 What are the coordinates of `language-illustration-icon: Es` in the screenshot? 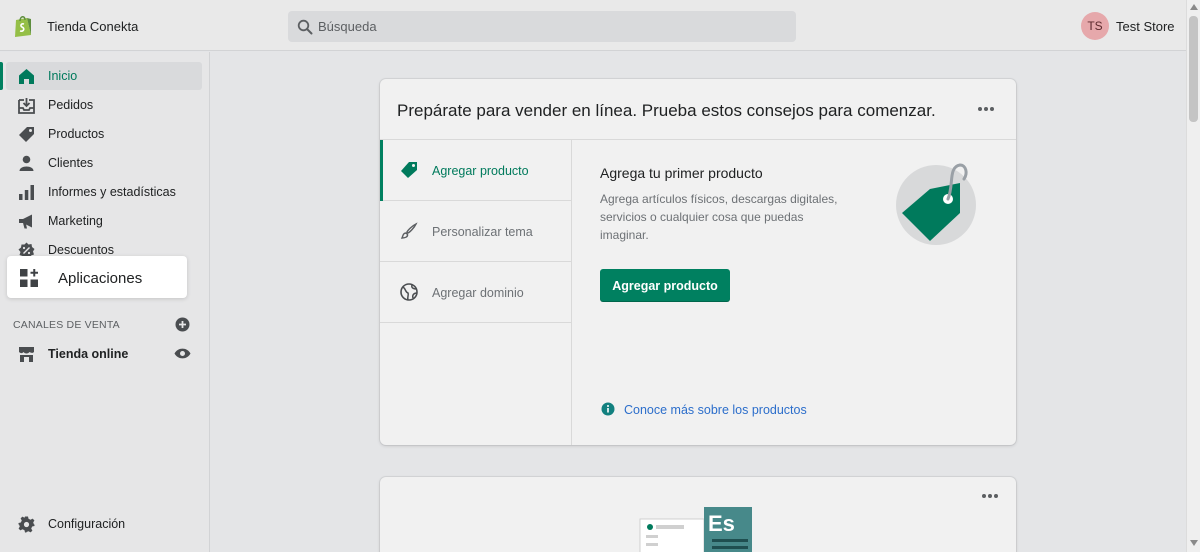 It's located at (695, 529).